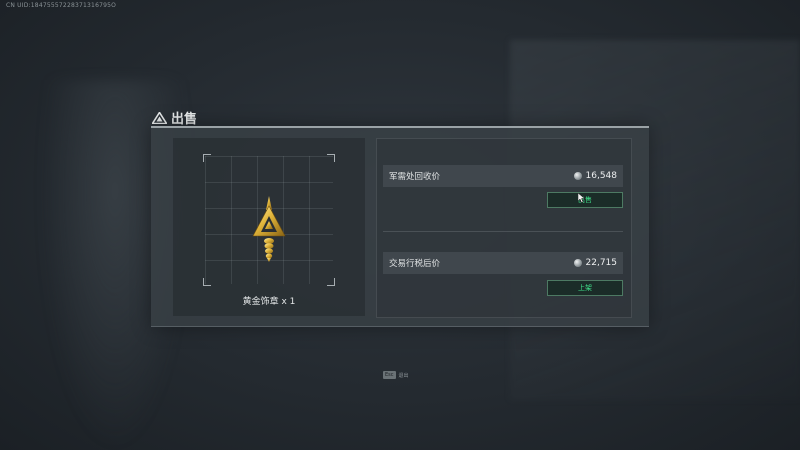 The width and height of the screenshot is (800, 450). I want to click on divider, so click(503, 231).